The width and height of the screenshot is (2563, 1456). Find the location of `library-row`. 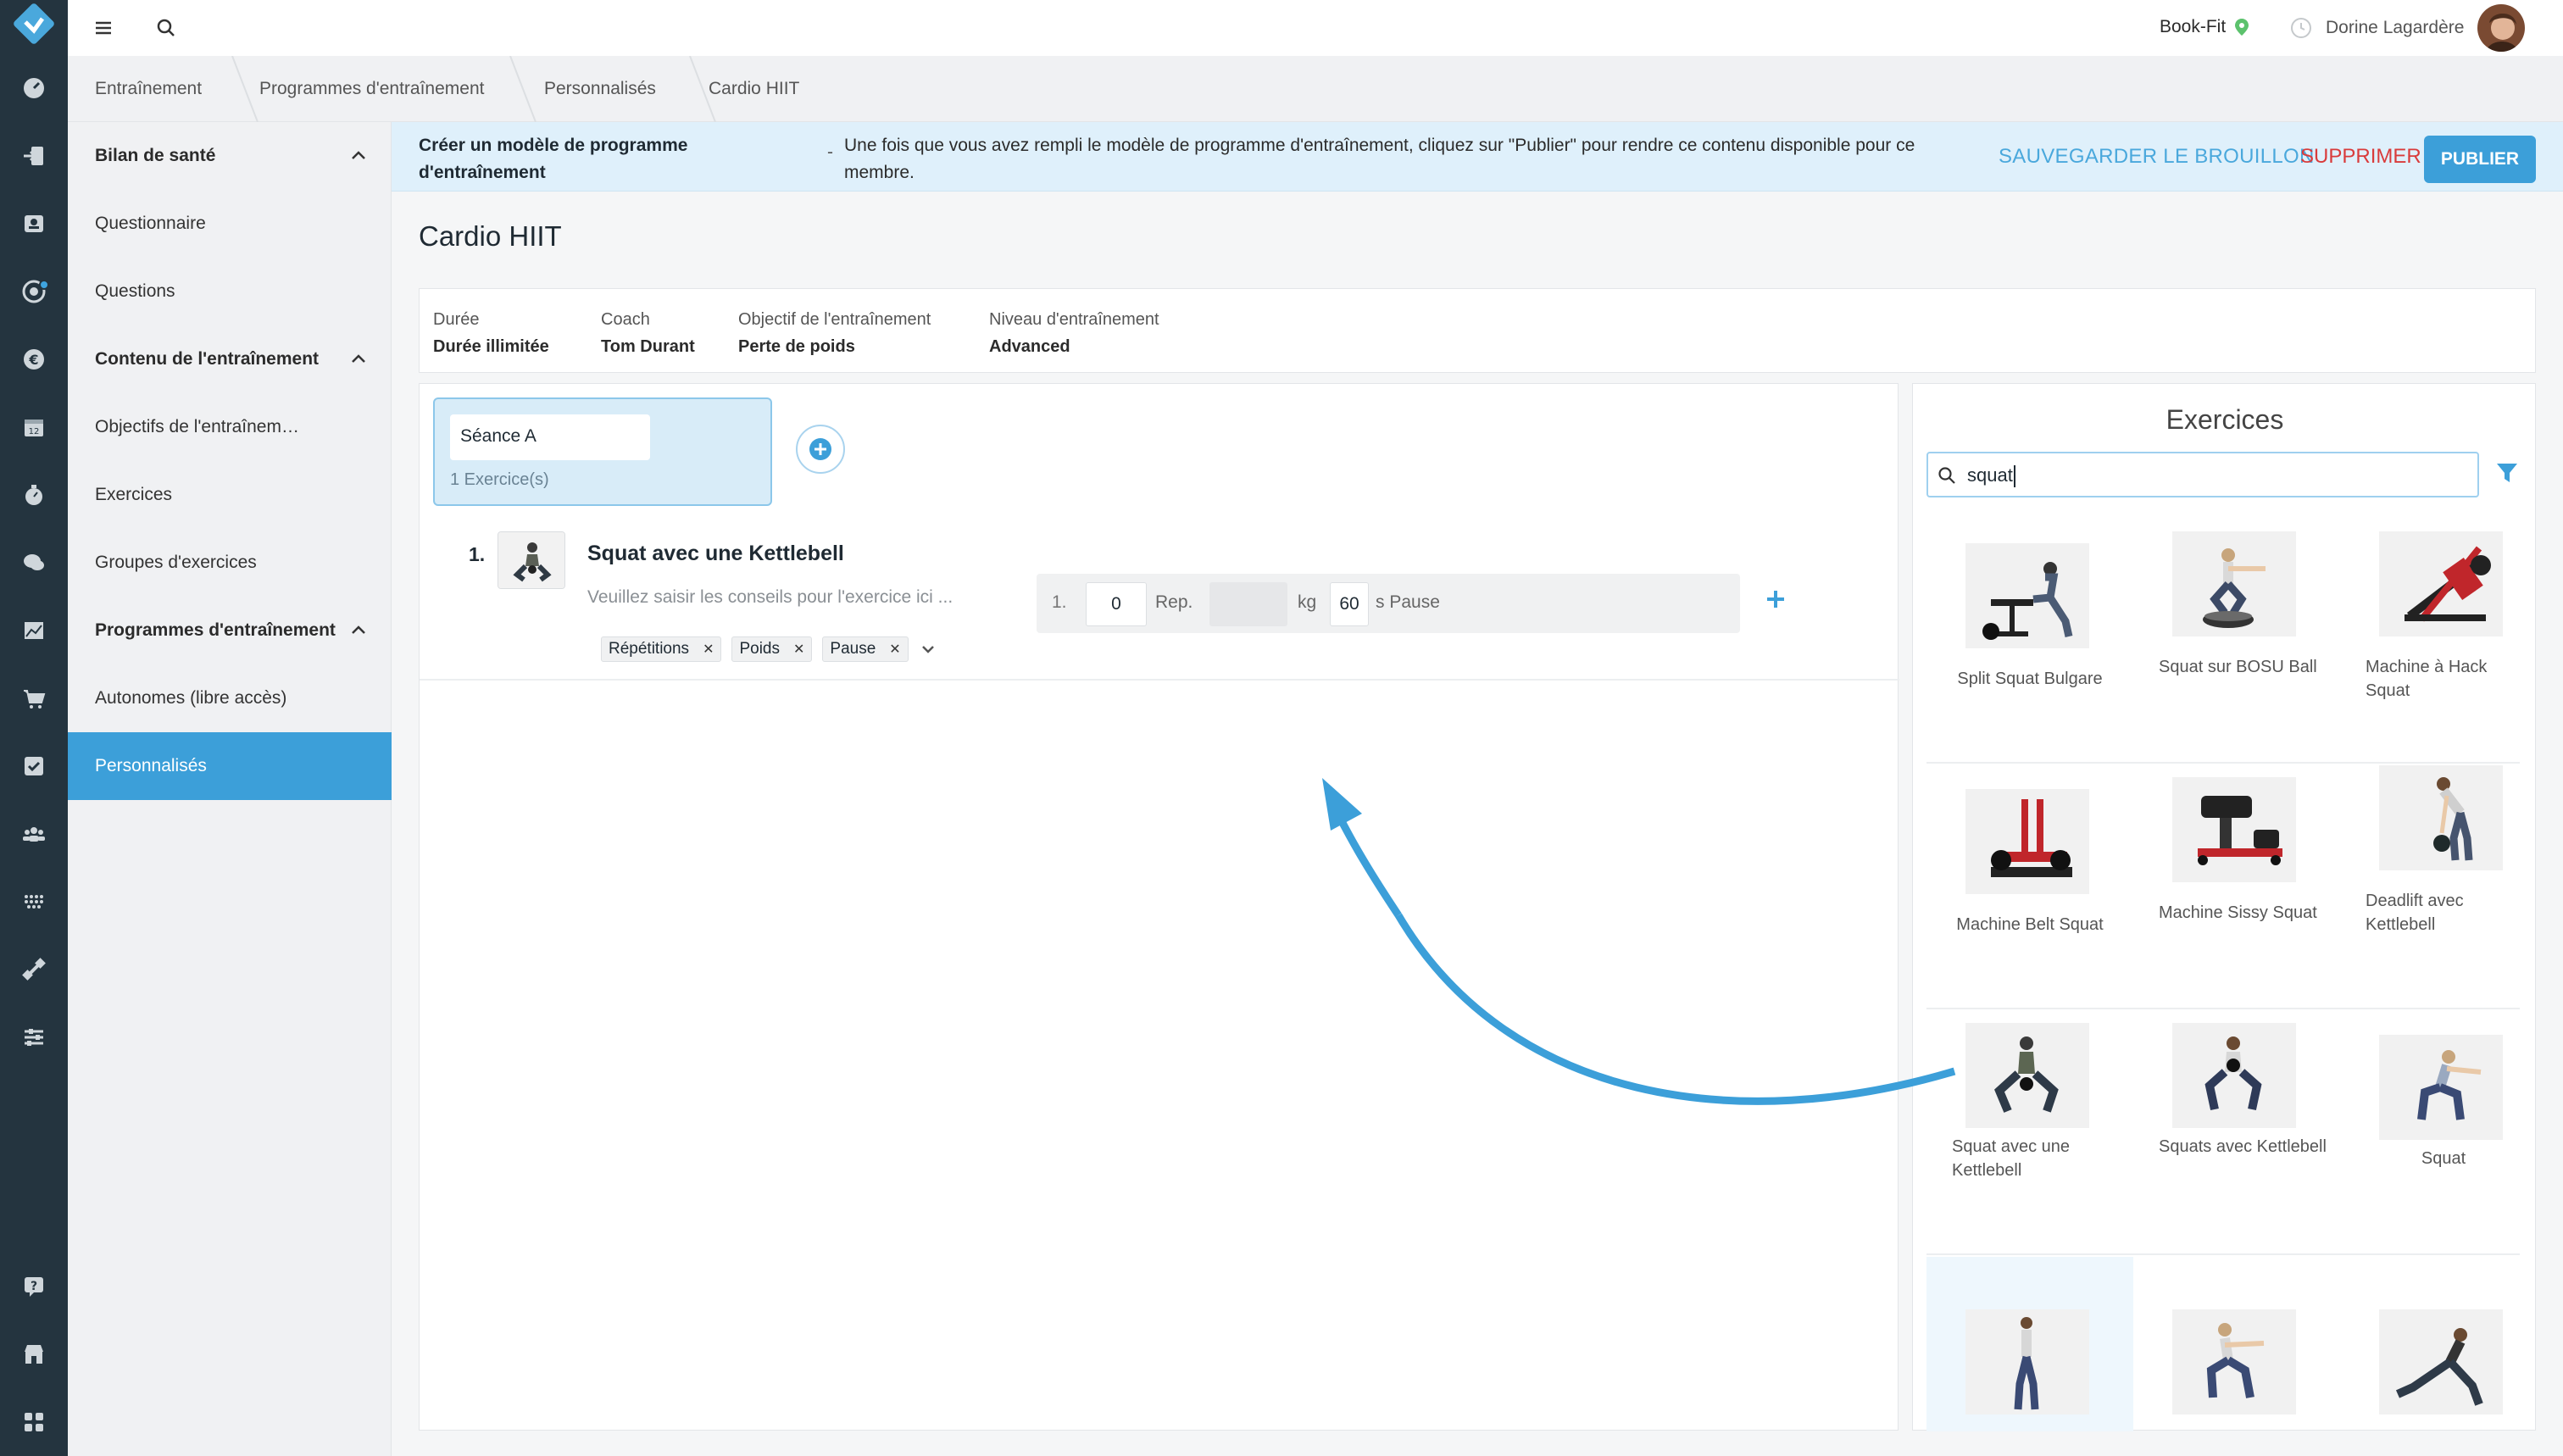

library-row is located at coordinates (2223, 1344).